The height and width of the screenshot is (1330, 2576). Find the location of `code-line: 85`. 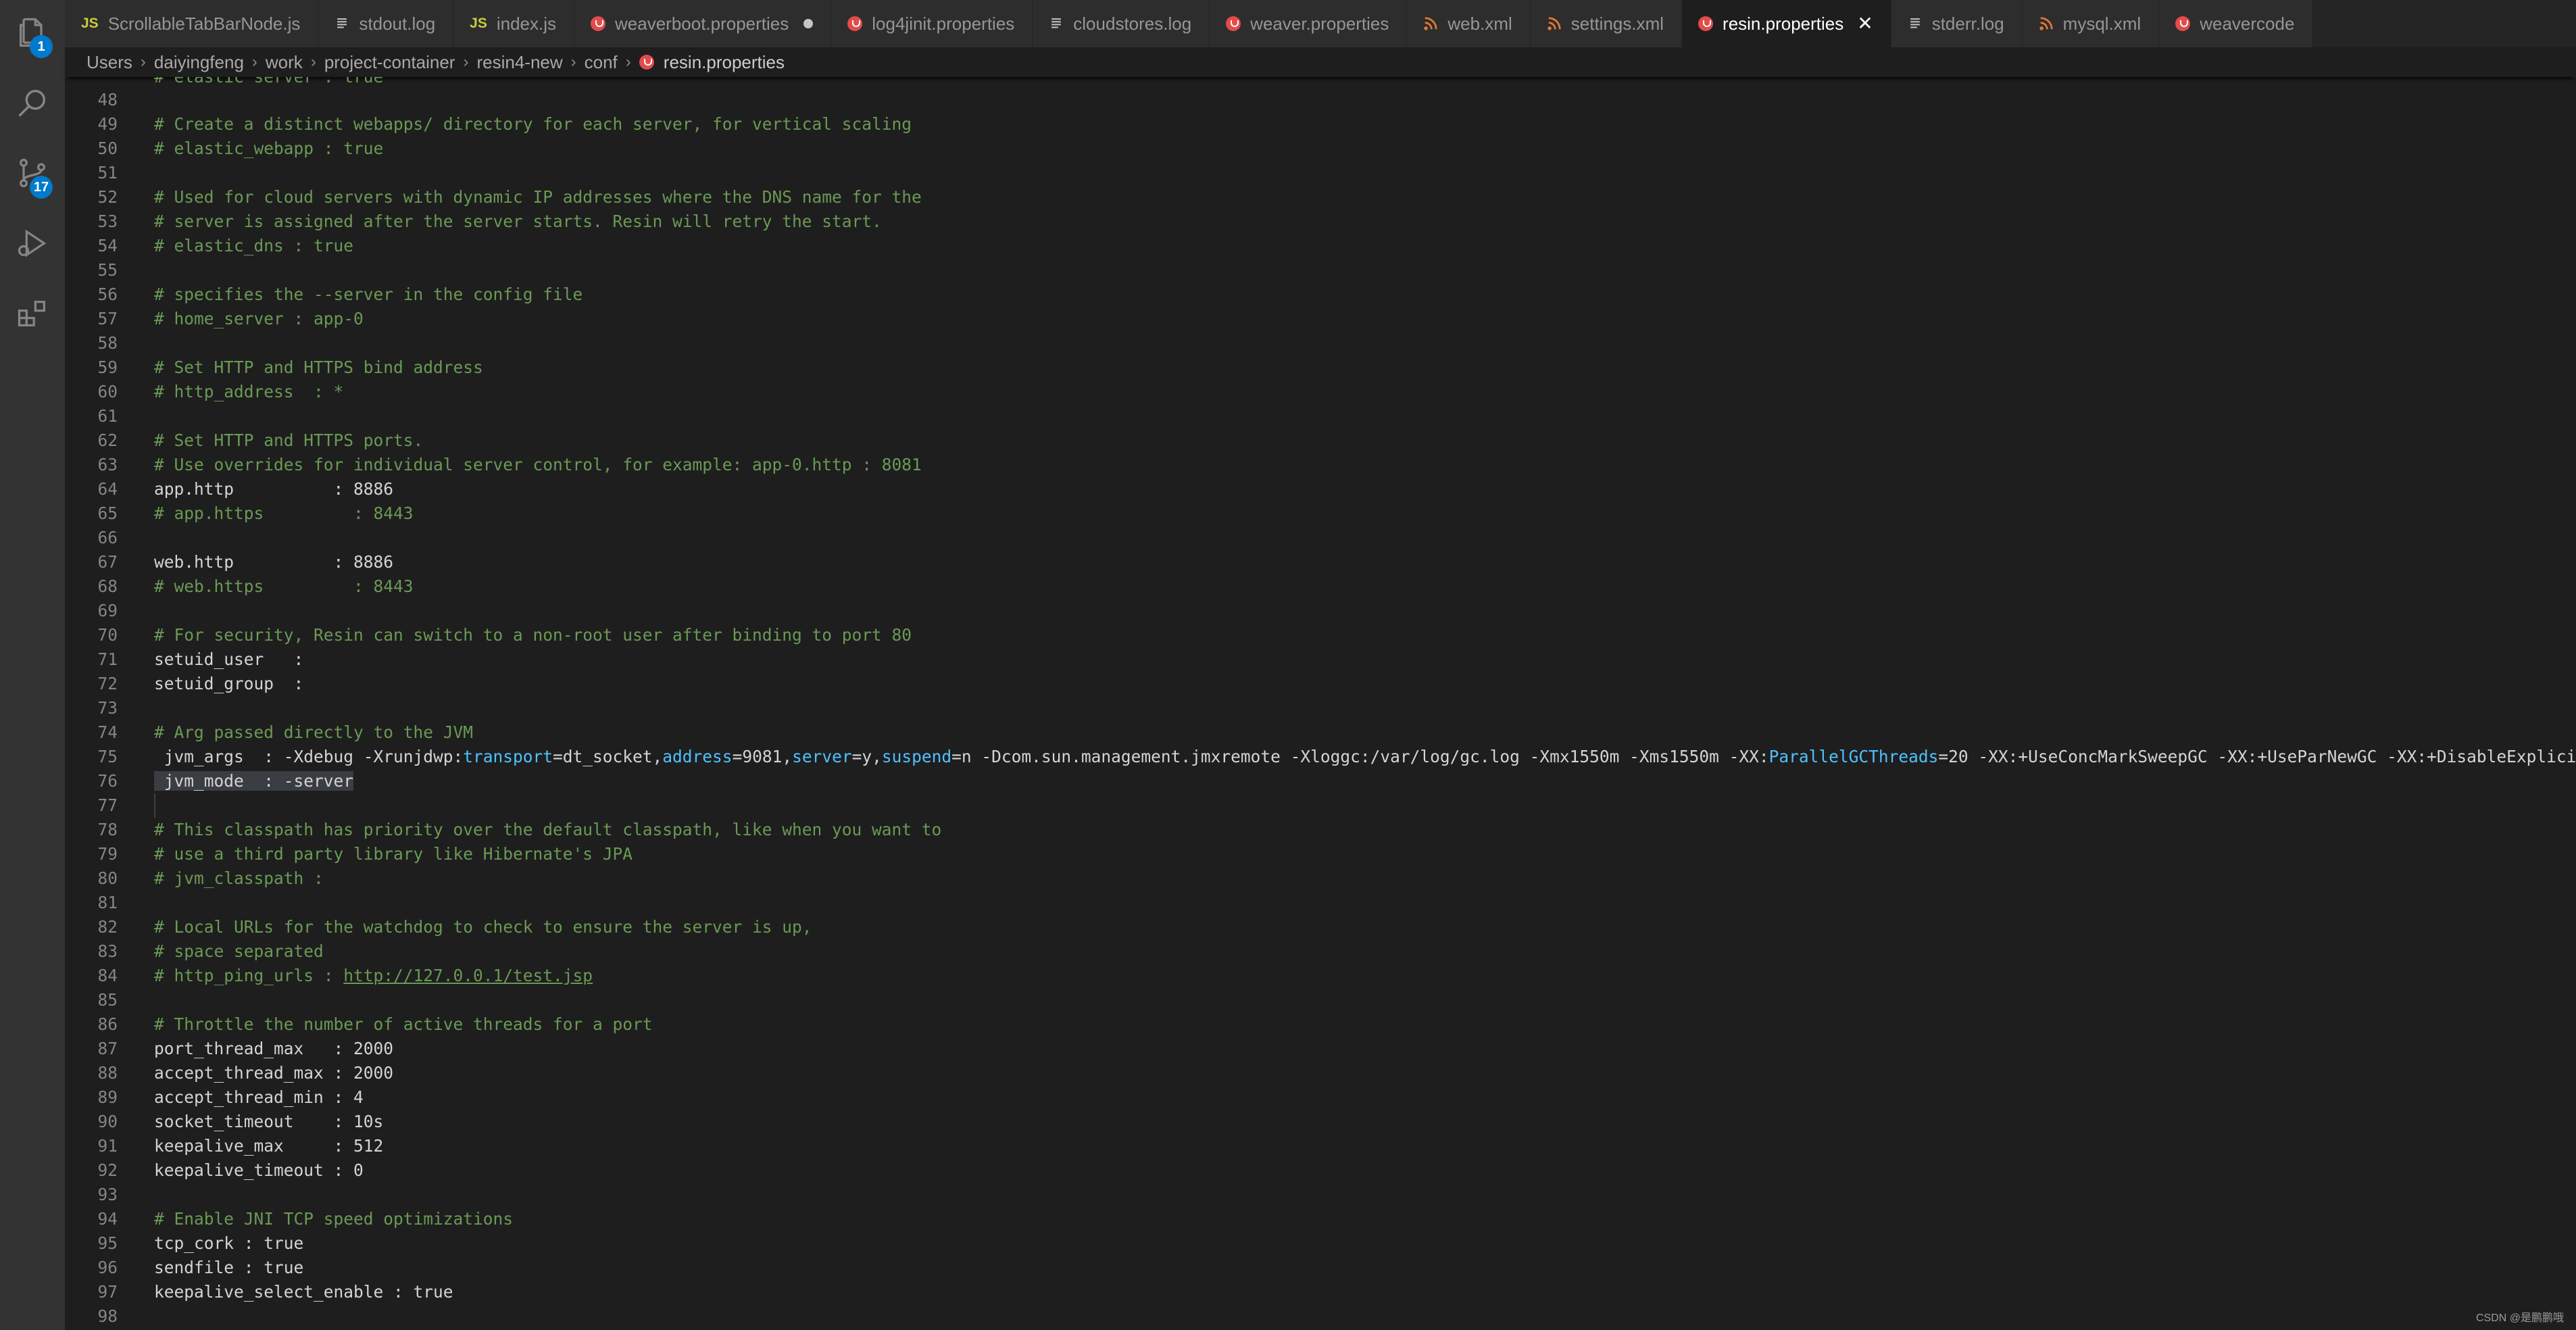

code-line: 85 is located at coordinates (1321, 1000).